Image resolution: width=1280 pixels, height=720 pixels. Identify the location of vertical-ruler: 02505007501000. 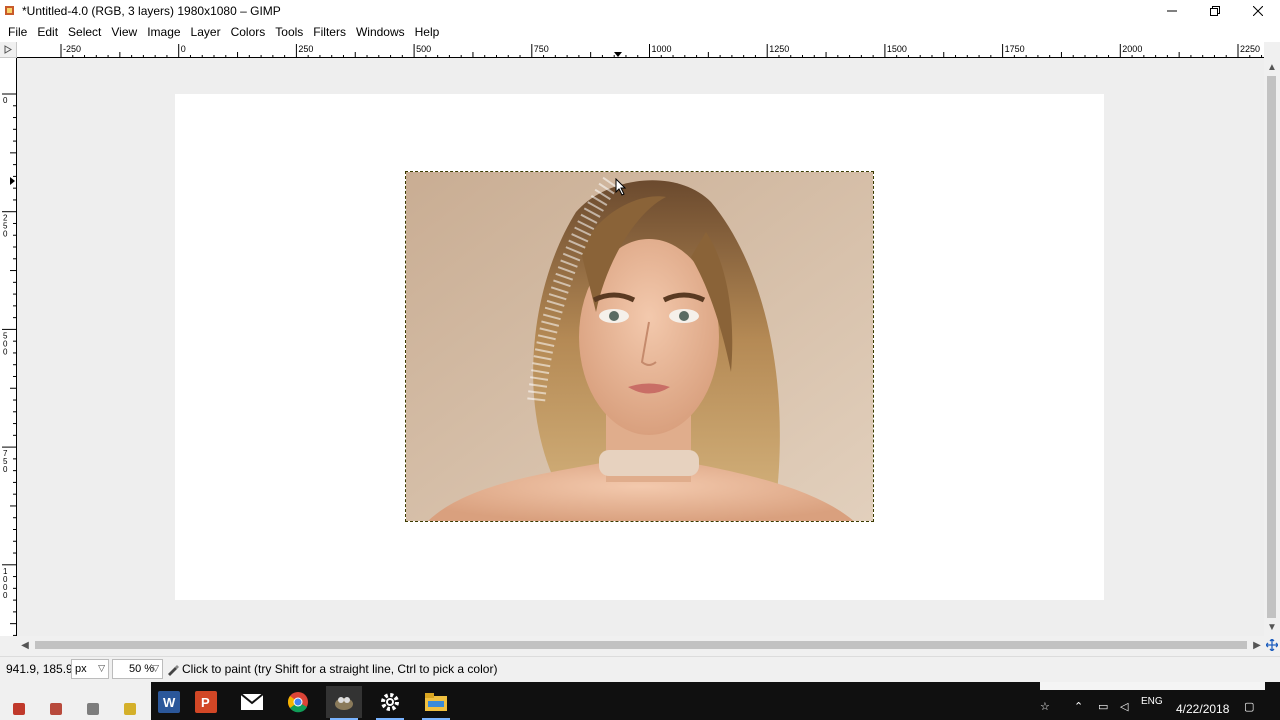
(8, 347).